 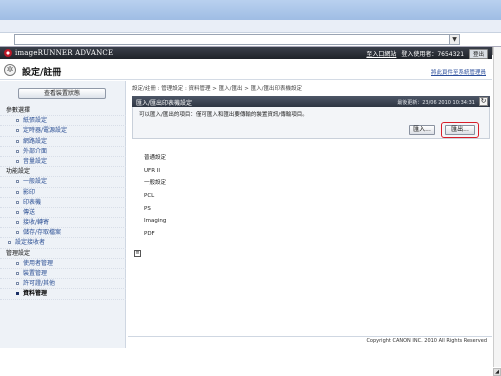 What do you see at coordinates (45, 131) in the screenshot?
I see `sidebar-item-label: 定時器/電源設定` at bounding box center [45, 131].